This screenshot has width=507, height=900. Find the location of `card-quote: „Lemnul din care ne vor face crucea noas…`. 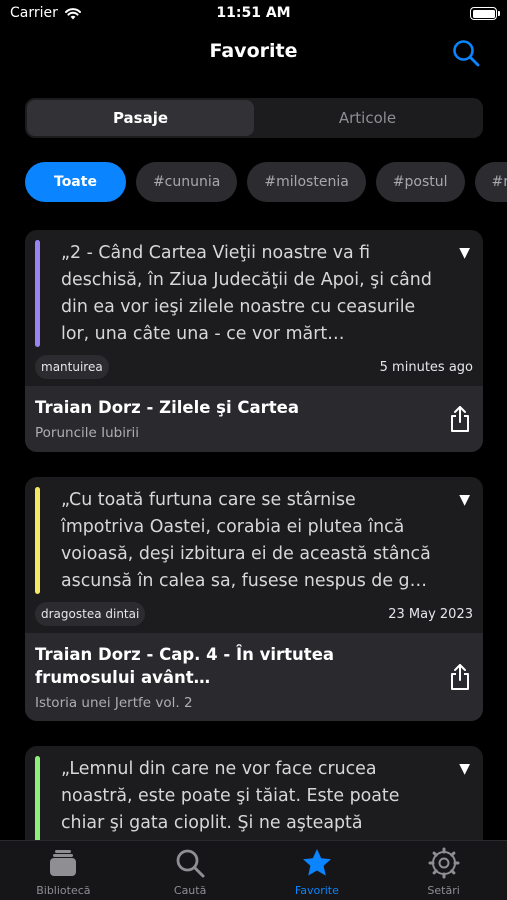

card-quote: „Lemnul din care ne vor face crucea noas… is located at coordinates (230, 796).